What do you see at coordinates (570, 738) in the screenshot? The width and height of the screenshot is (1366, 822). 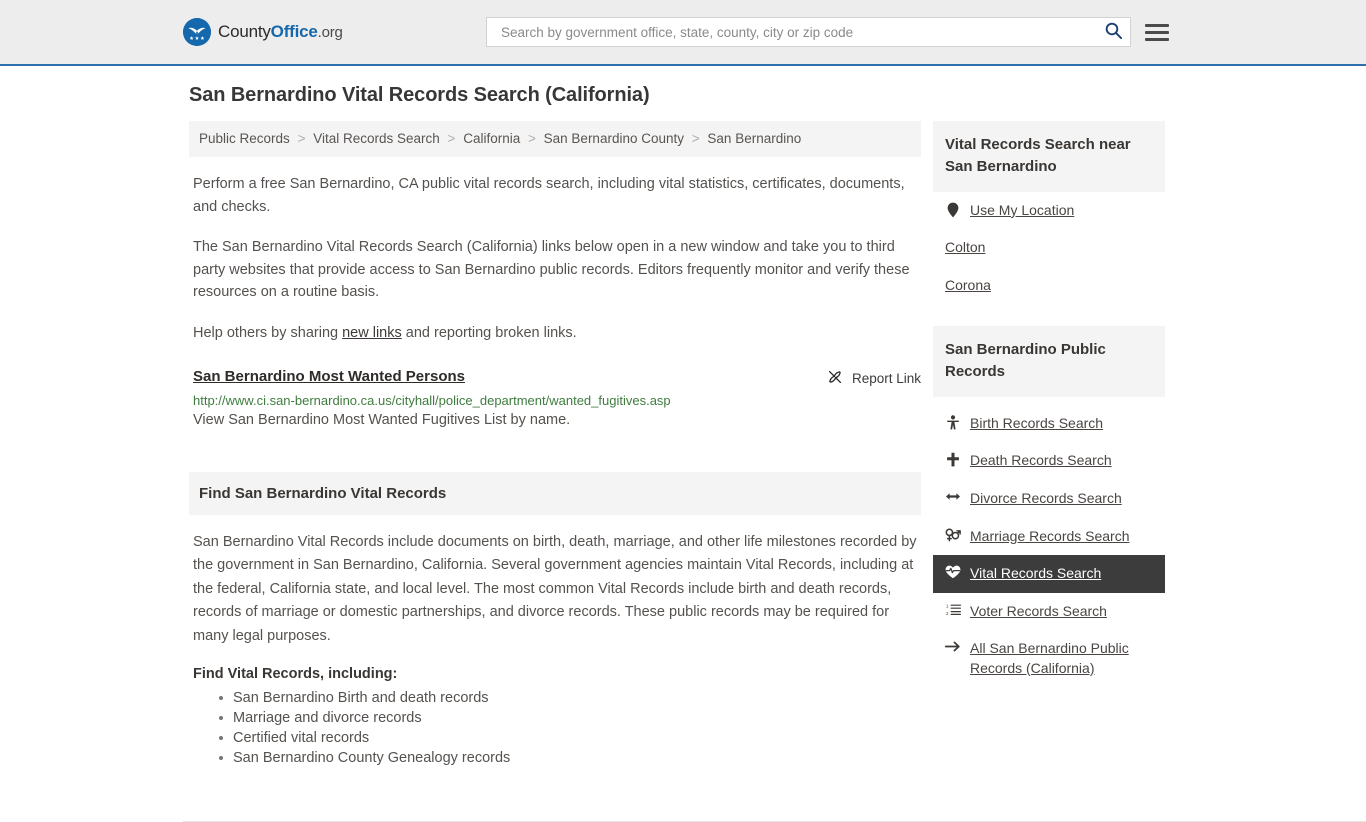 I see `list-item: Certified vital records` at bounding box center [570, 738].